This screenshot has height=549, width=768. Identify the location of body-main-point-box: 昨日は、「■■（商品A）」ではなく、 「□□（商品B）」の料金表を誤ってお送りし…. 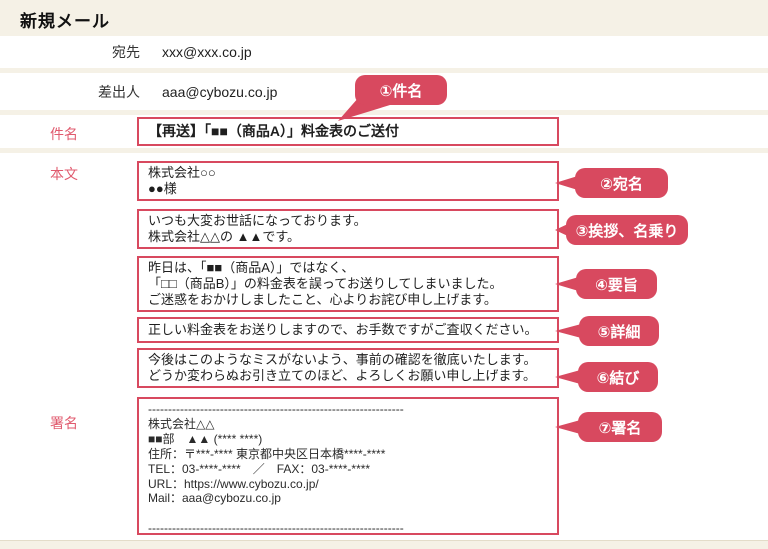
(348, 284).